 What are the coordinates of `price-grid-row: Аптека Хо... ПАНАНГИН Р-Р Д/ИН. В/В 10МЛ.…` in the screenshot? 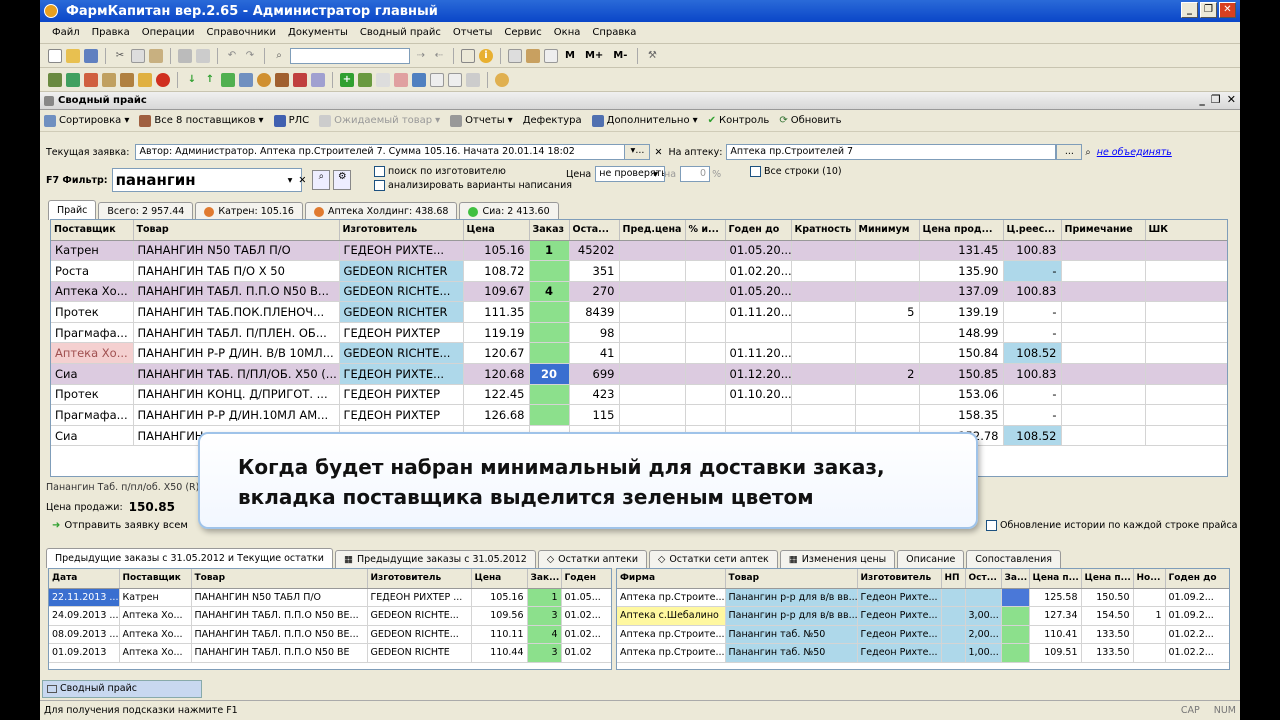 It's located at (639, 353).